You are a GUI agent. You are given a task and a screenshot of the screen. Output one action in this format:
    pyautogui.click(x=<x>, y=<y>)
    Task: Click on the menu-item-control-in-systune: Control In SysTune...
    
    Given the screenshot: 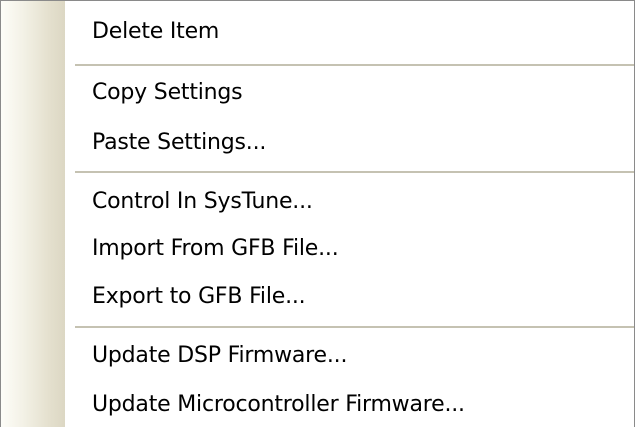 What is the action you would take?
    pyautogui.click(x=358, y=202)
    